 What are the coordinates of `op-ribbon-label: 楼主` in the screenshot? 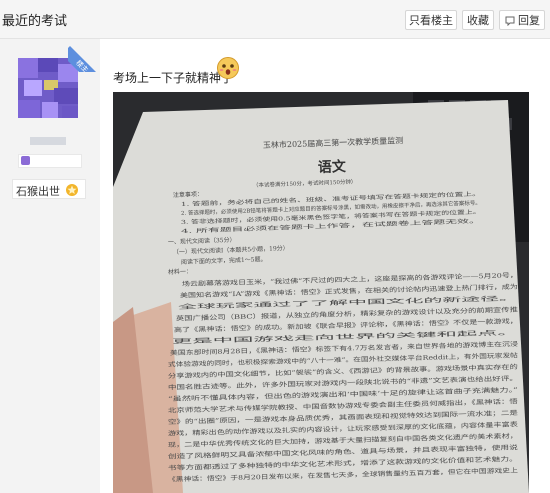 It's located at (85, 59).